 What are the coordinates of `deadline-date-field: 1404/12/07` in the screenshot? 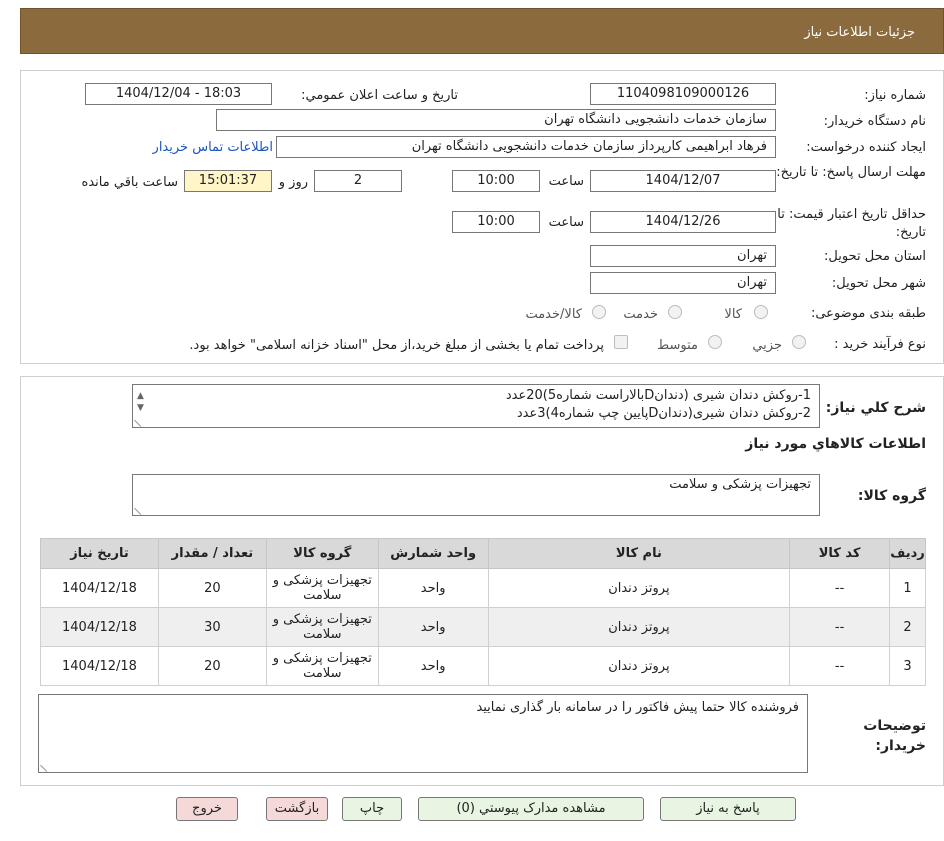 It's located at (683, 181).